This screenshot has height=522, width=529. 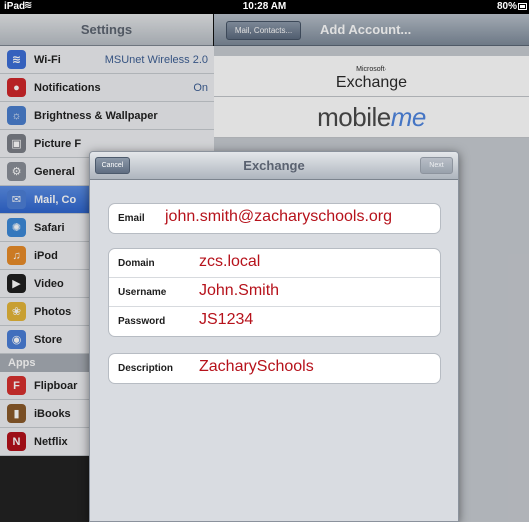 I want to click on description-field: Description ZacharySchools, so click(x=274, y=368).